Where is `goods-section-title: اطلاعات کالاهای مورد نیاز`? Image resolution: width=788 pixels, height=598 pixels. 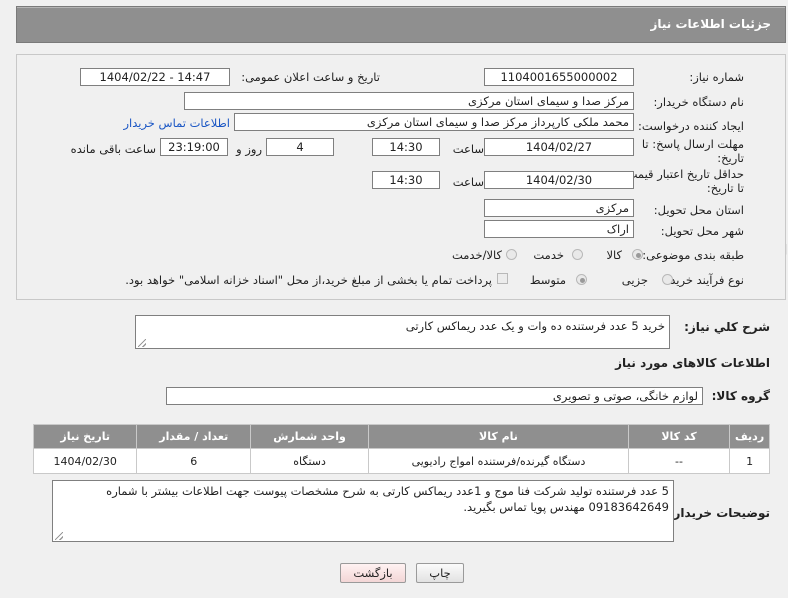
goods-section-title: اطلاعات کالاهای مورد نیاز is located at coordinates (692, 363).